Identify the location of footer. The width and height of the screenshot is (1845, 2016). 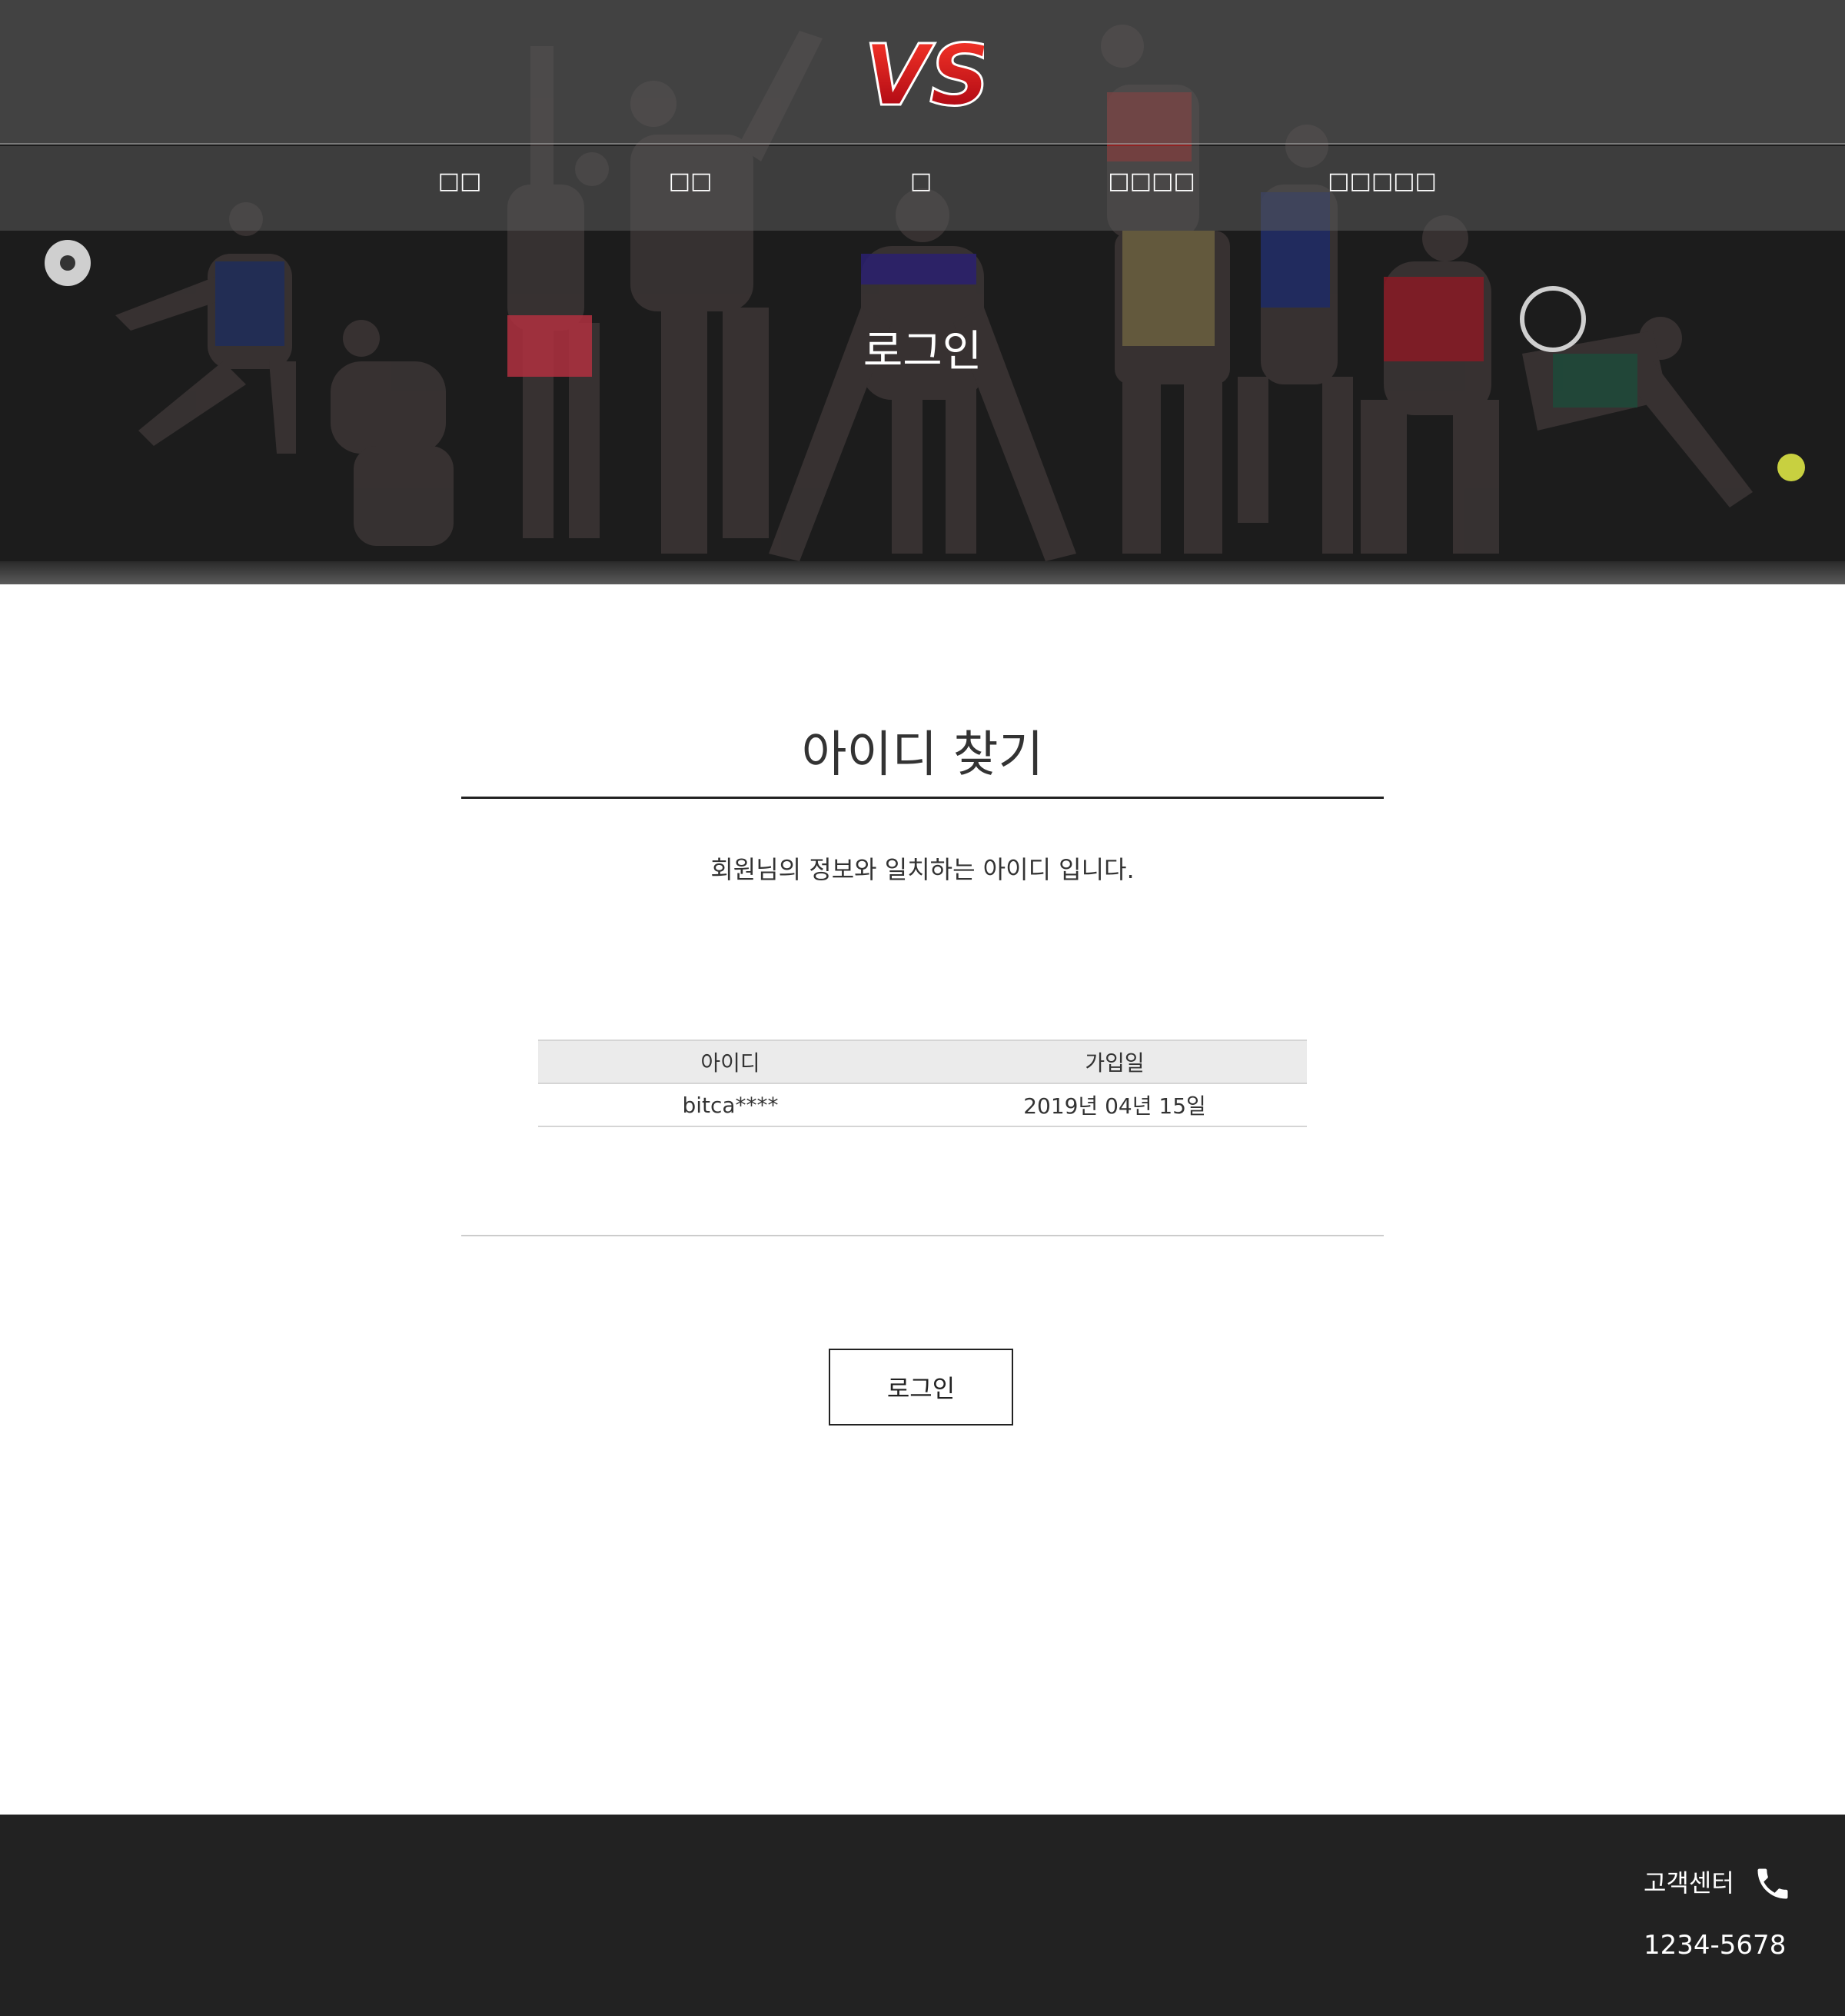
(922, 1915).